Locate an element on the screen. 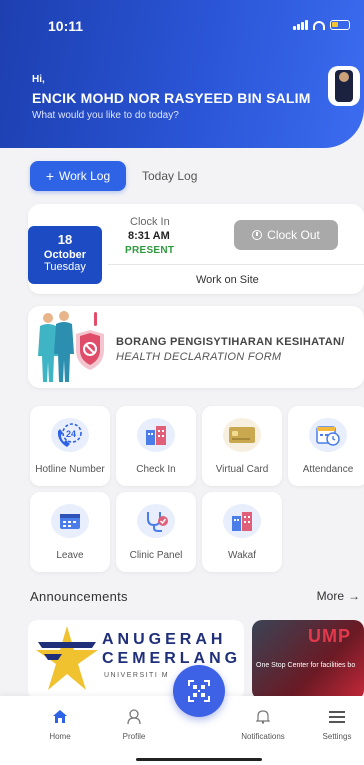 The height and width of the screenshot is (765, 364). avatar is located at coordinates (344, 86).